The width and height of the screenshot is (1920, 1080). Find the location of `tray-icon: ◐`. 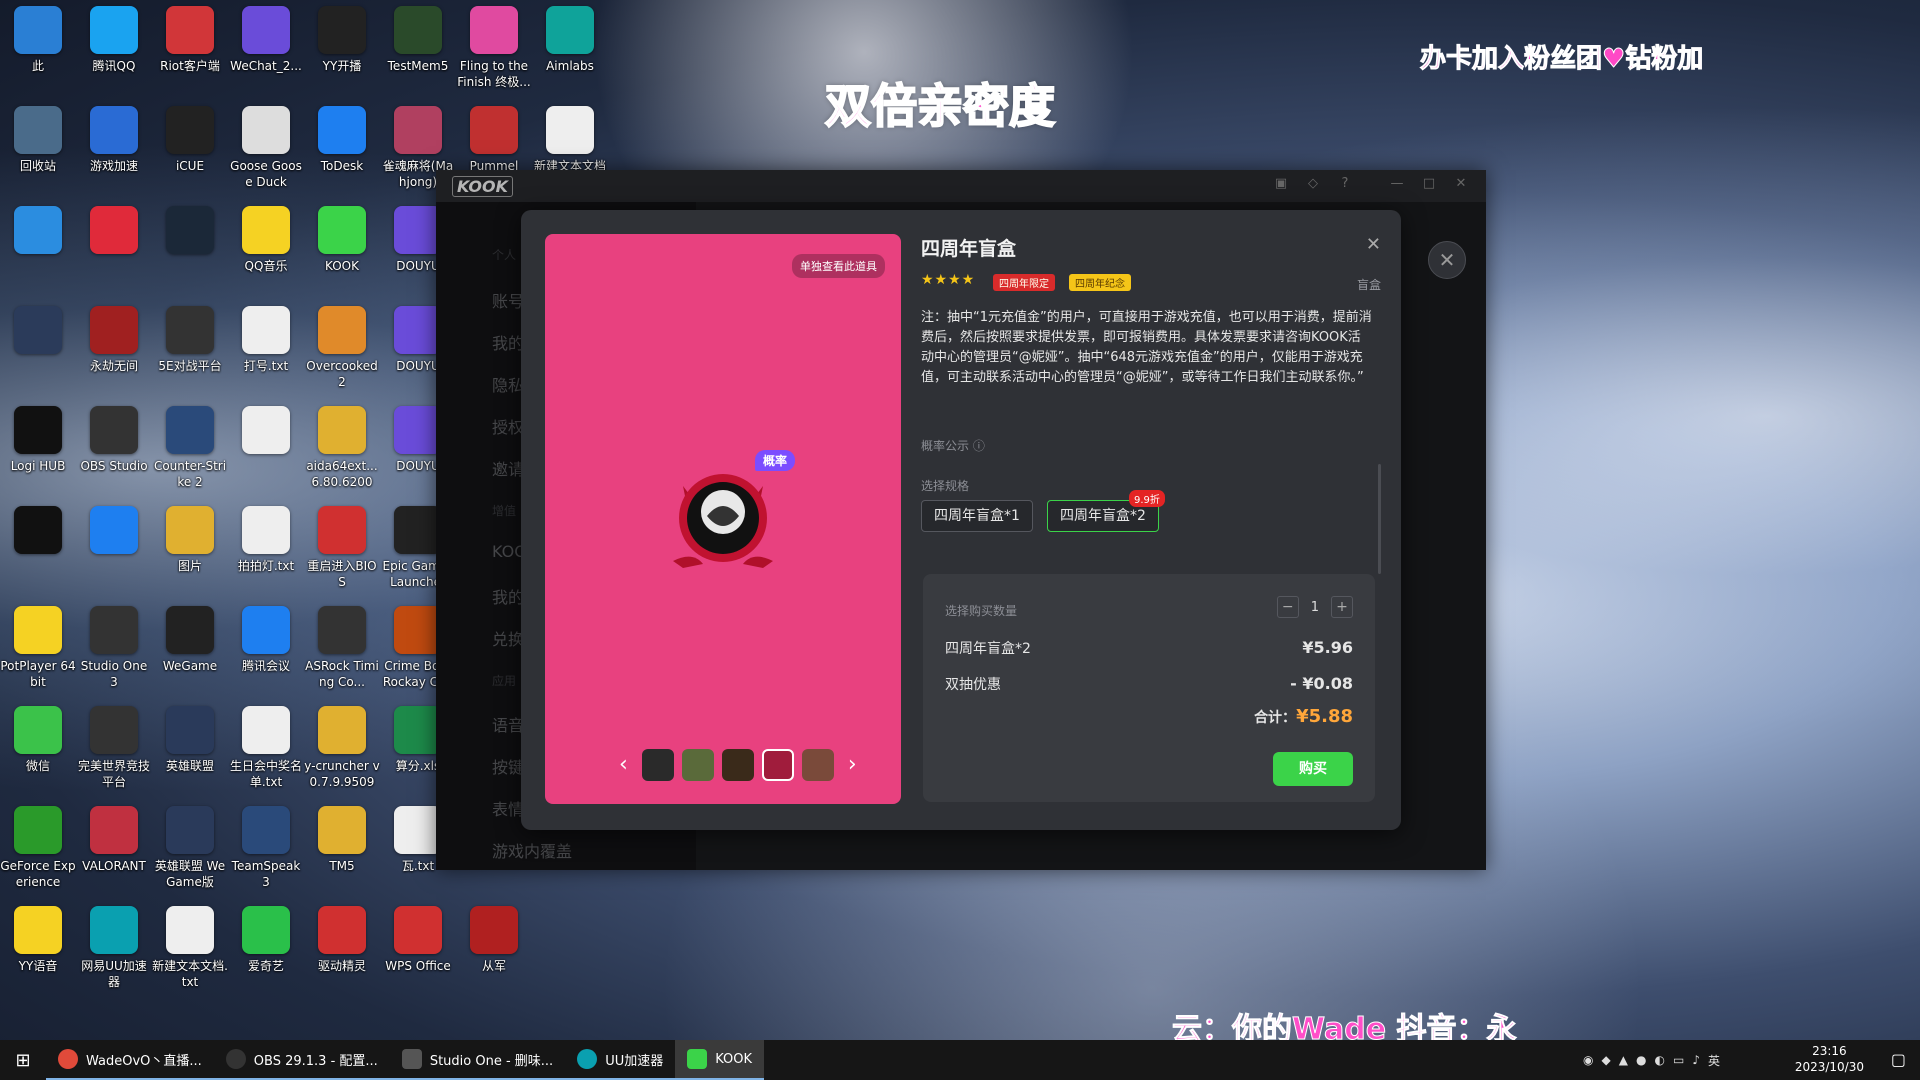

tray-icon: ◐ is located at coordinates (1659, 1060).